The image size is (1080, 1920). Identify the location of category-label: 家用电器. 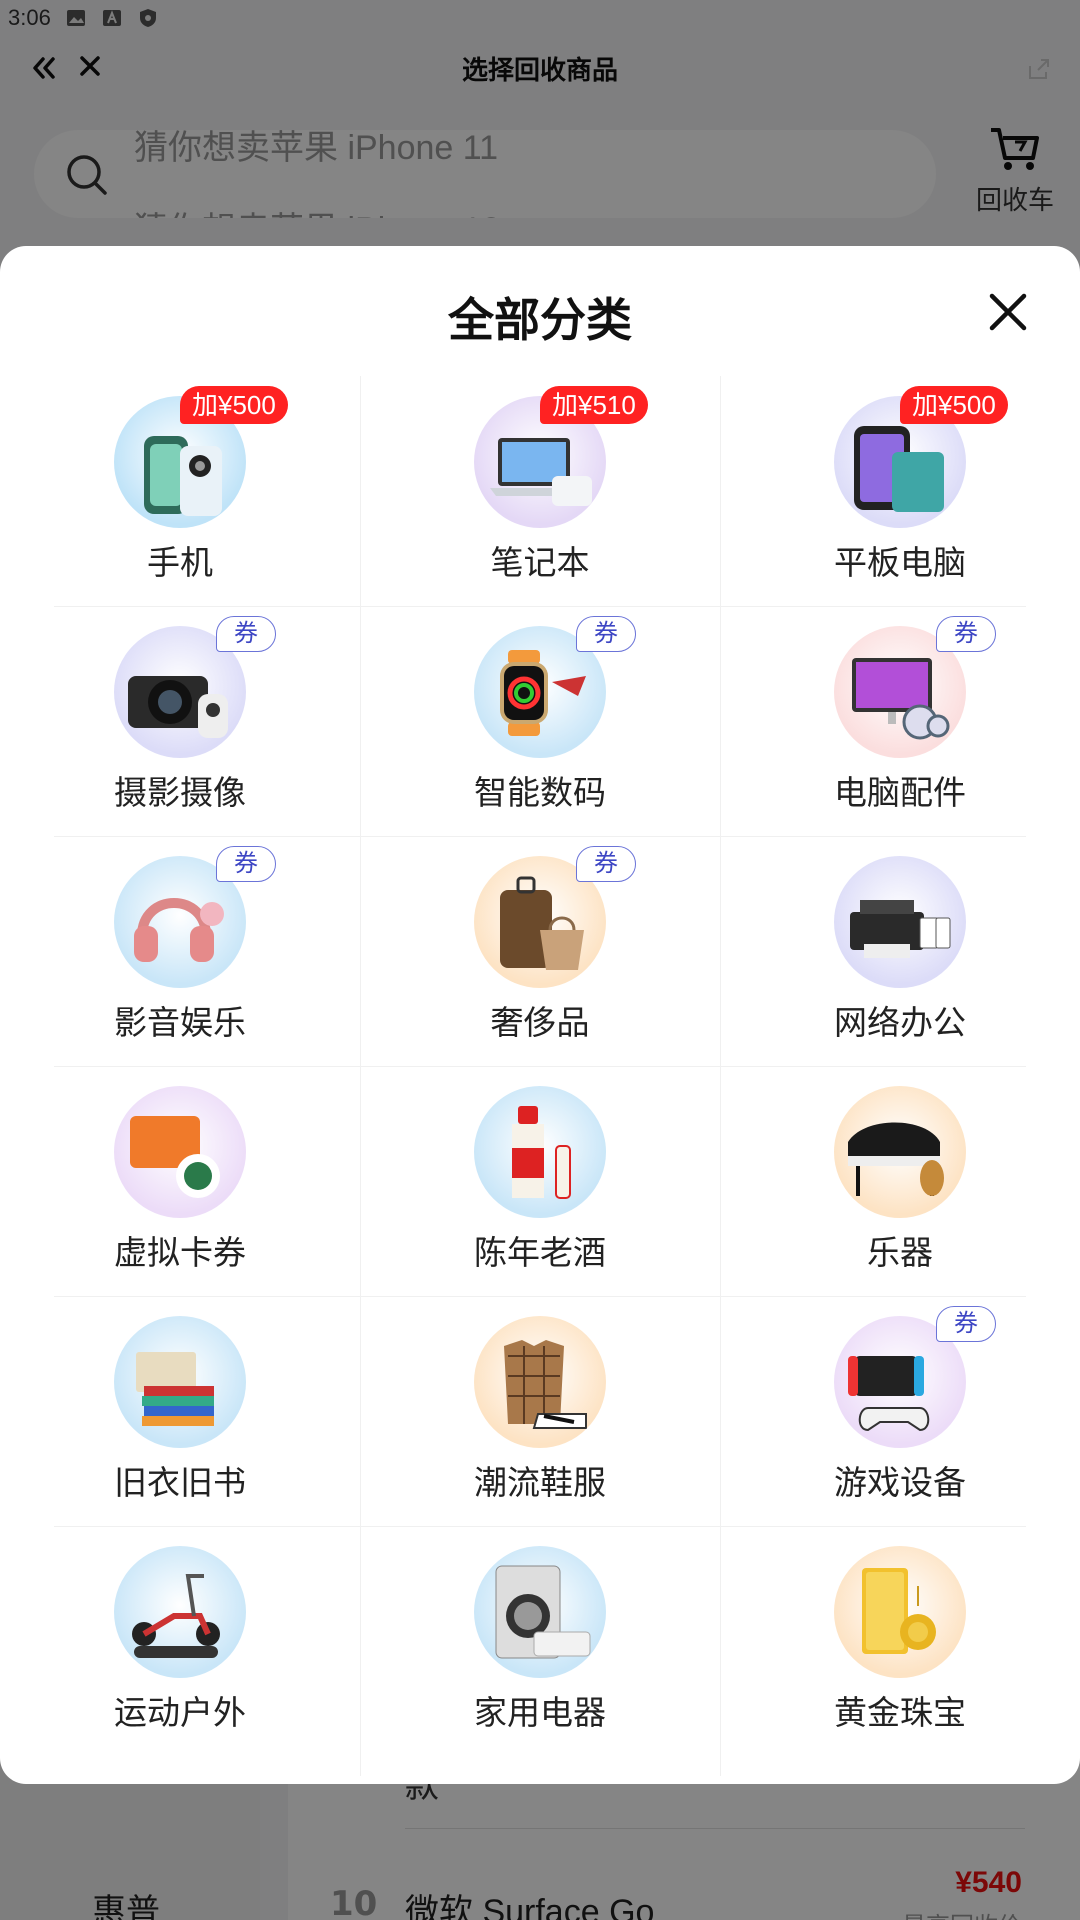
(540, 1712).